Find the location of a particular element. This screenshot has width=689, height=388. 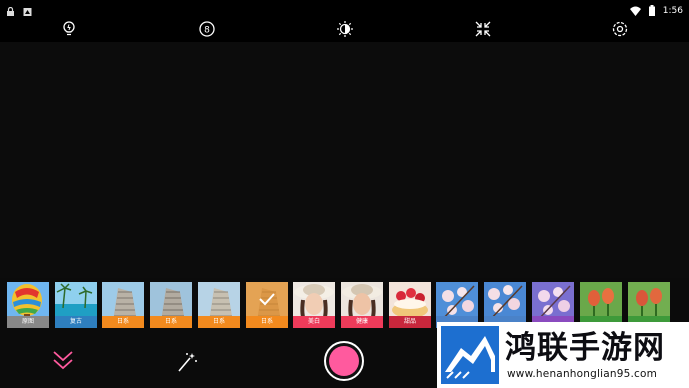

watermark: 鸿联手游网 www.henanhonglian95.com is located at coordinates (563, 355).